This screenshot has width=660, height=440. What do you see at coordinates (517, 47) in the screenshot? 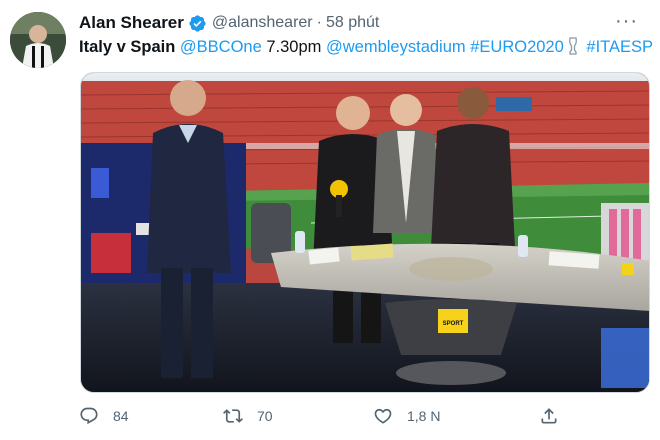
I see `hashtag-euro2020-link: #EURO2020` at bounding box center [517, 47].